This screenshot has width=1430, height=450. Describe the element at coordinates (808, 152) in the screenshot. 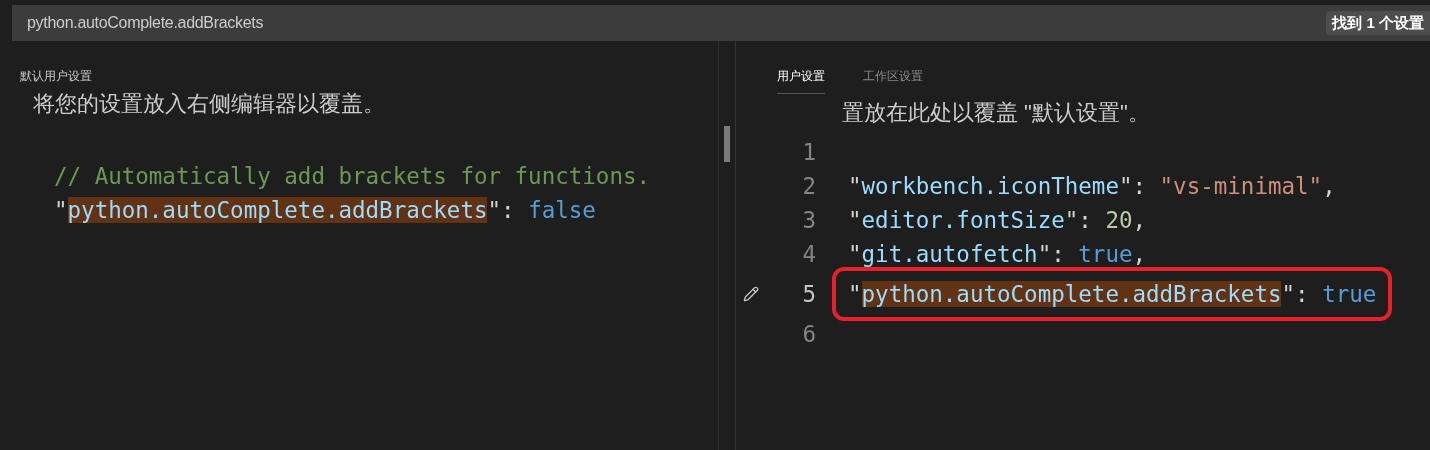

I see `line-number: 1` at that location.